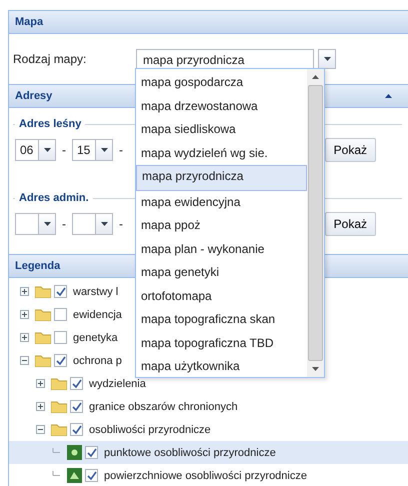  I want to click on layer-label: punktowe osobliwości przyrodnicze, so click(189, 452).